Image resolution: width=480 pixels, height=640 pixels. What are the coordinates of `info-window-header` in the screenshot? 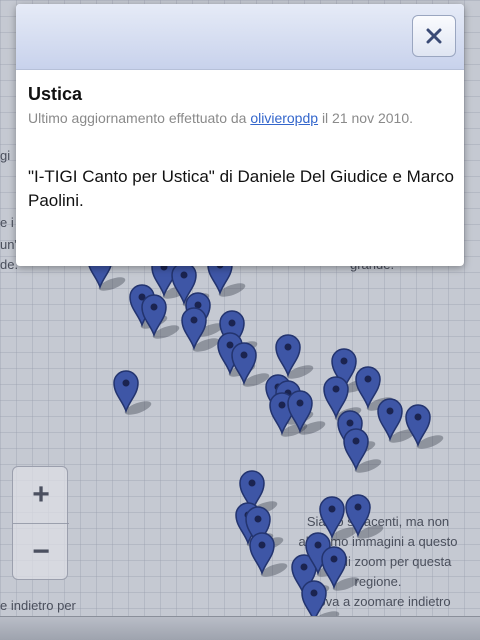 It's located at (240, 37).